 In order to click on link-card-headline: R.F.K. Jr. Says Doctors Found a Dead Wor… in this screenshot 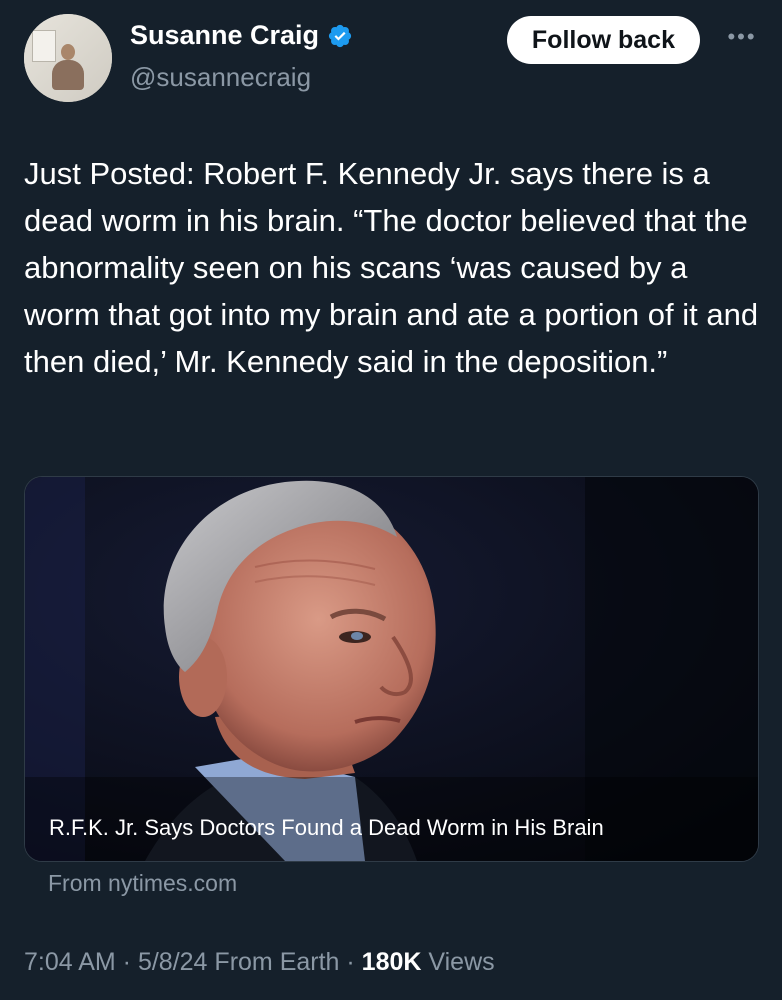, I will do `click(326, 828)`.